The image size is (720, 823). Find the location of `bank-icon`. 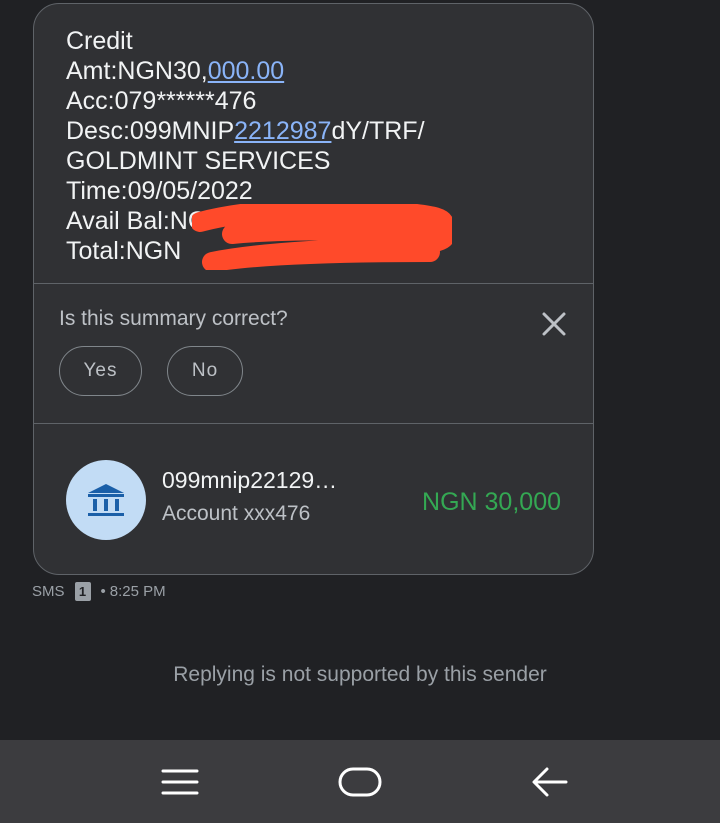

bank-icon is located at coordinates (106, 500).